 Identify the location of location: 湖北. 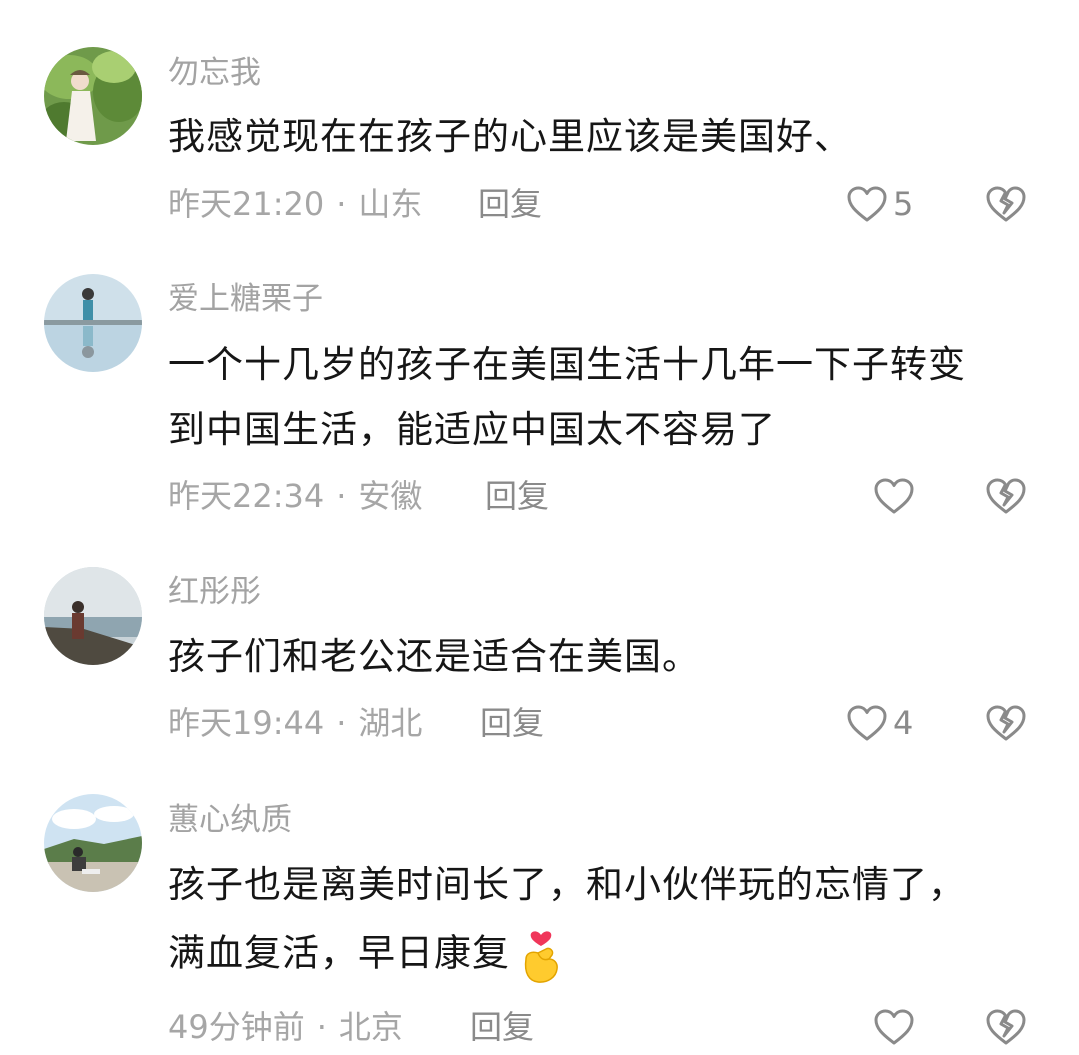
(390, 723).